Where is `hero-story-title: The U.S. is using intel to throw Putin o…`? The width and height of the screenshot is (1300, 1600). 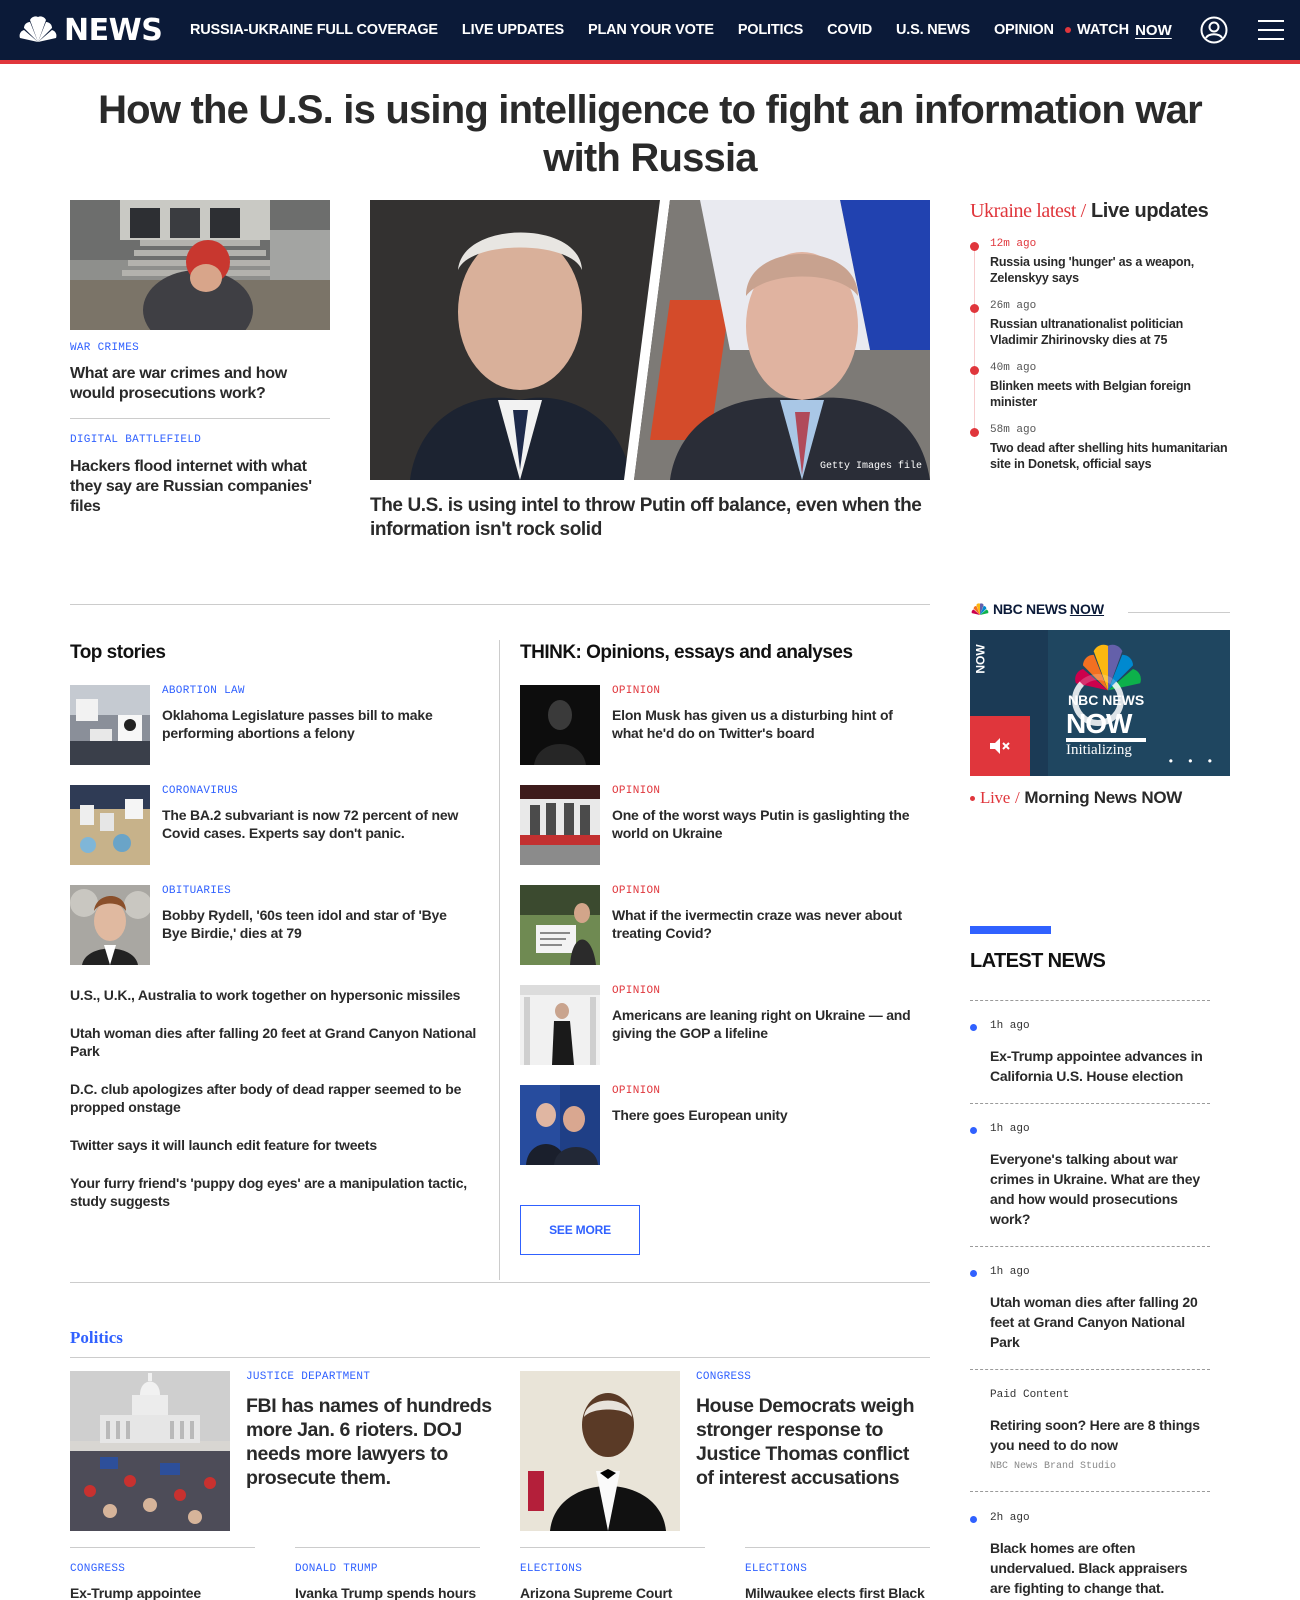
hero-story-title: The U.S. is using intel to throw Putin o… is located at coordinates (650, 518).